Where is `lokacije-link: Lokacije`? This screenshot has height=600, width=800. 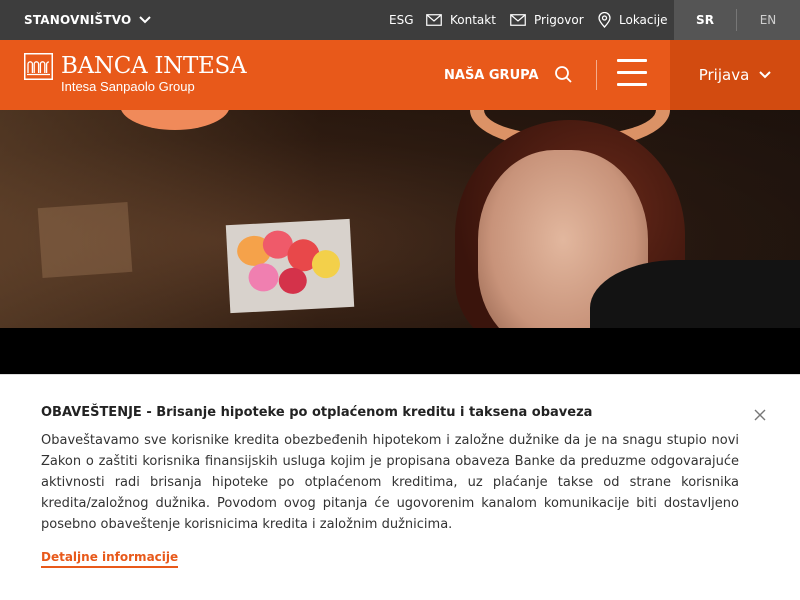
lokacije-link: Lokacije is located at coordinates (633, 20).